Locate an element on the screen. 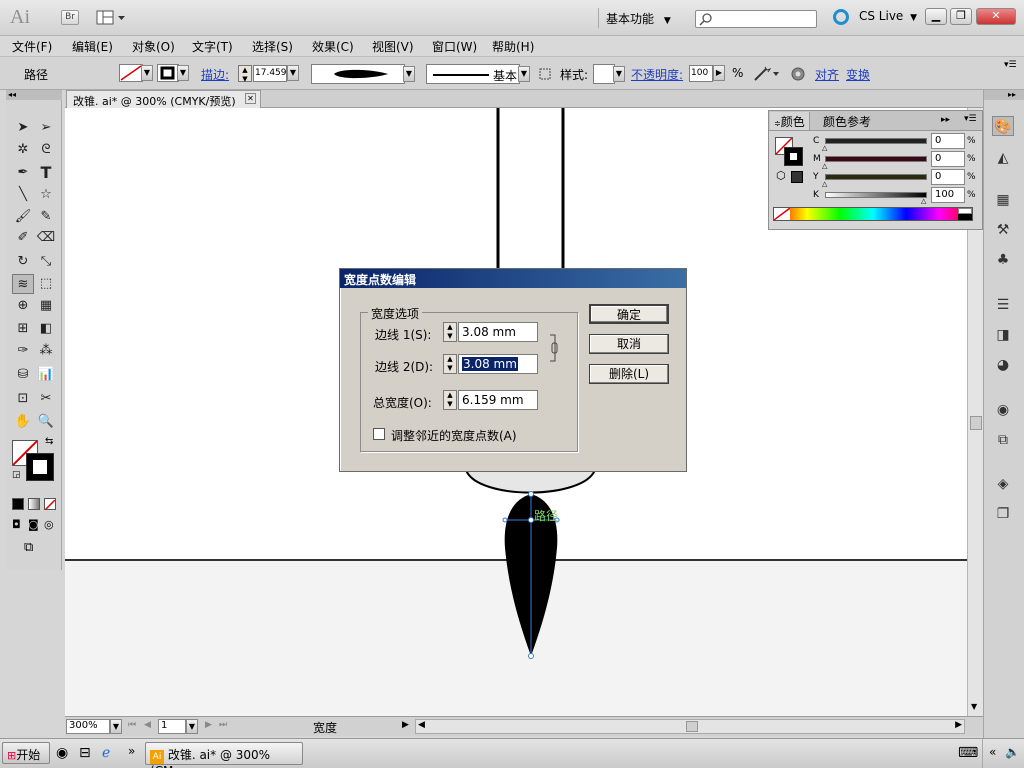 This screenshot has height=768, width=1024. previous-artboard-icon: ◀ is located at coordinates (147, 725).